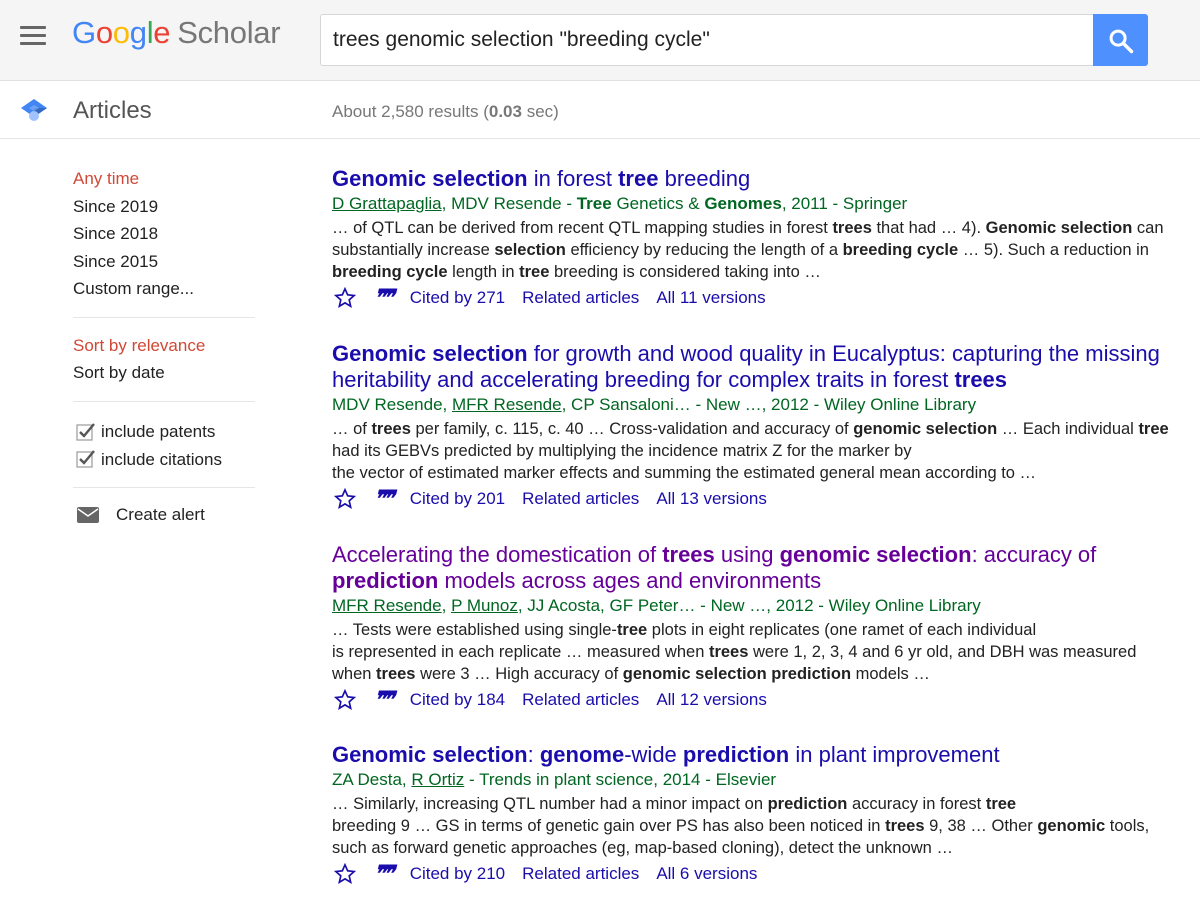 Image resolution: width=1200 pixels, height=899 pixels. I want to click on include-citations-label: include citations, so click(161, 459).